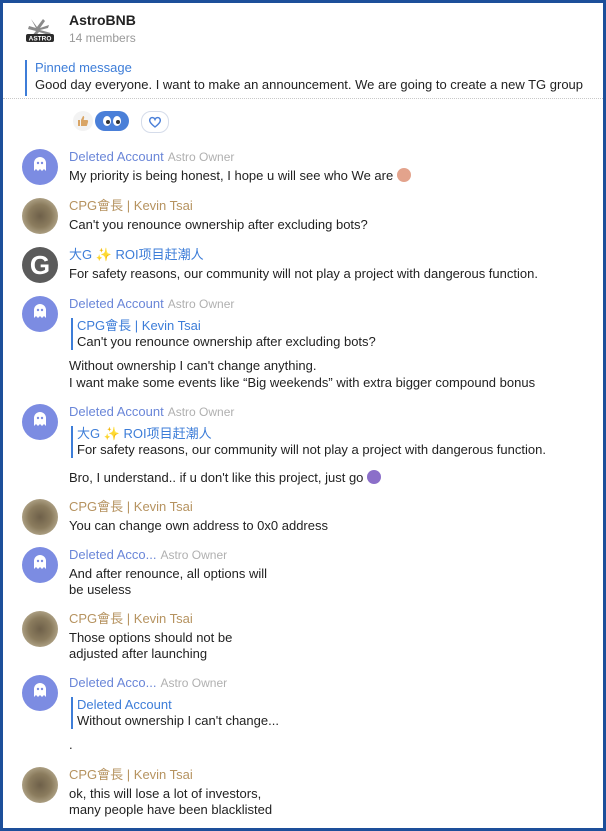  What do you see at coordinates (303, 98) in the screenshot?
I see `pinned-separator` at bounding box center [303, 98].